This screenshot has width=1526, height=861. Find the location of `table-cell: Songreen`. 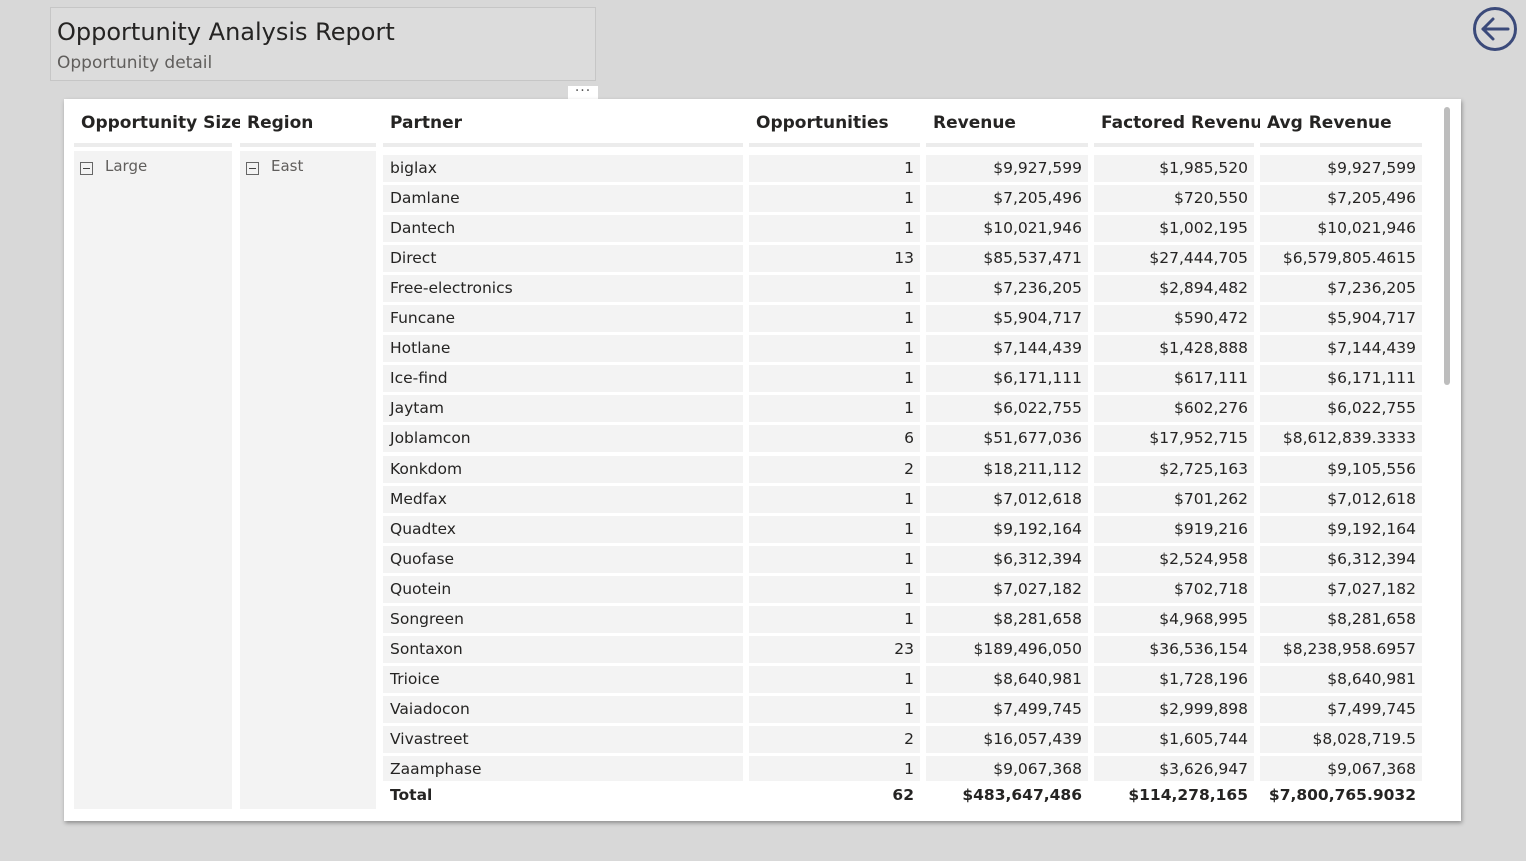

table-cell: Songreen is located at coordinates (563, 619).